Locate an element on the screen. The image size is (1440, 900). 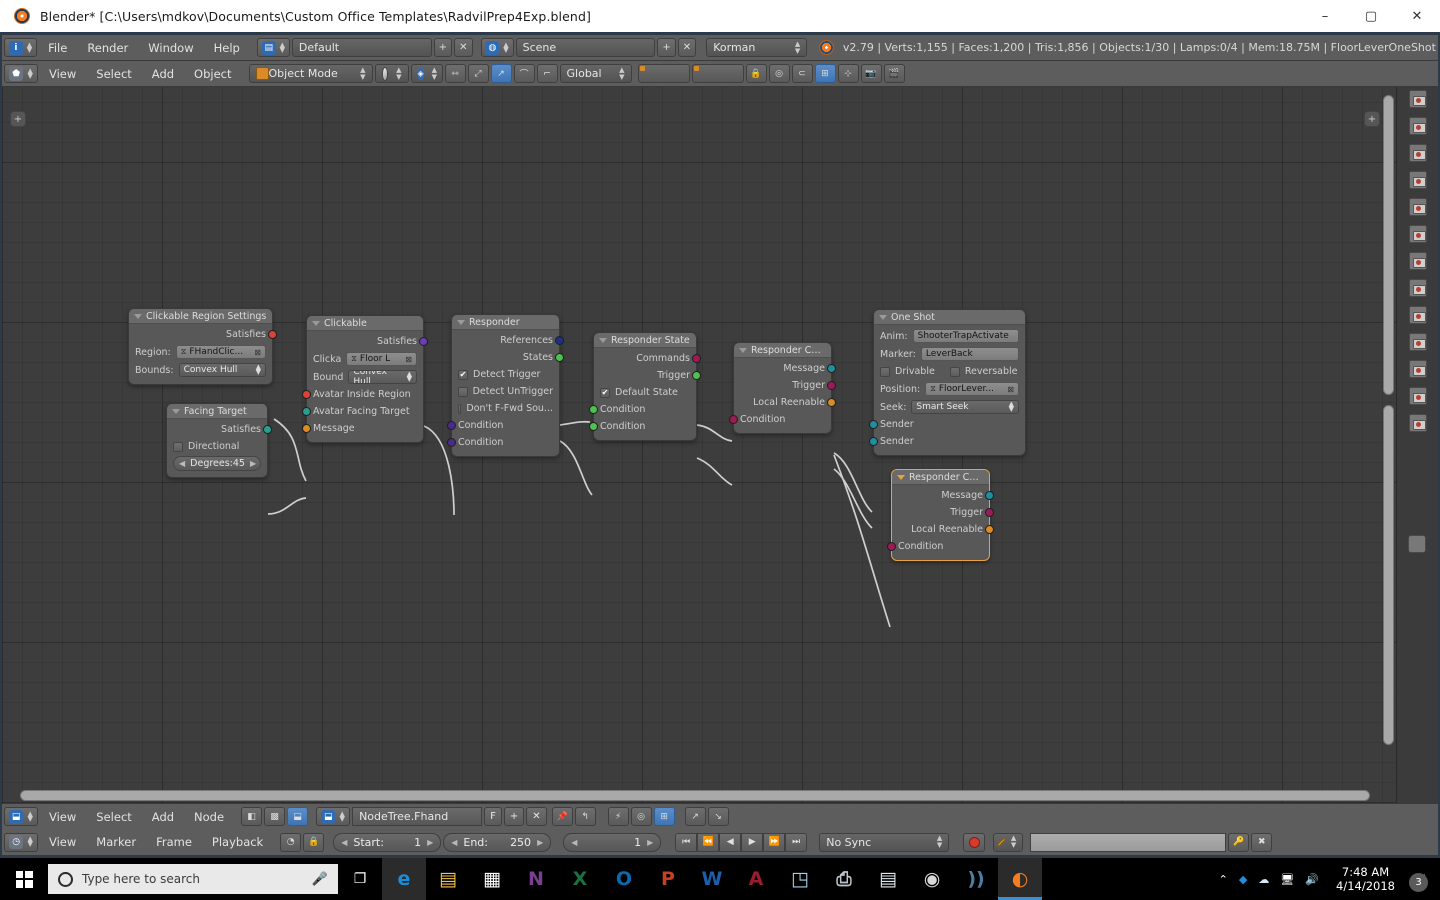
node-input-socket-row: Avatar Inside Region is located at coordinates (359, 394).